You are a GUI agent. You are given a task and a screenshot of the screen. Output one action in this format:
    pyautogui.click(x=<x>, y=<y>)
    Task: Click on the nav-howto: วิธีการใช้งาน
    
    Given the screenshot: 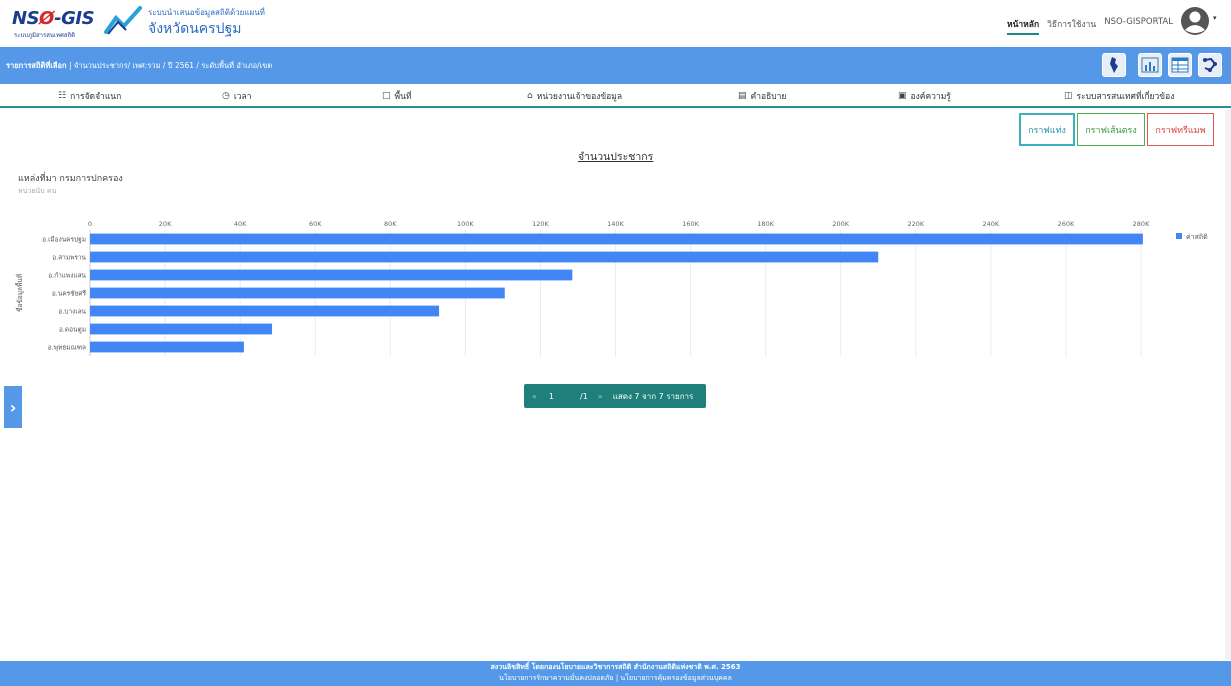 What is the action you would take?
    pyautogui.click(x=1071, y=26)
    